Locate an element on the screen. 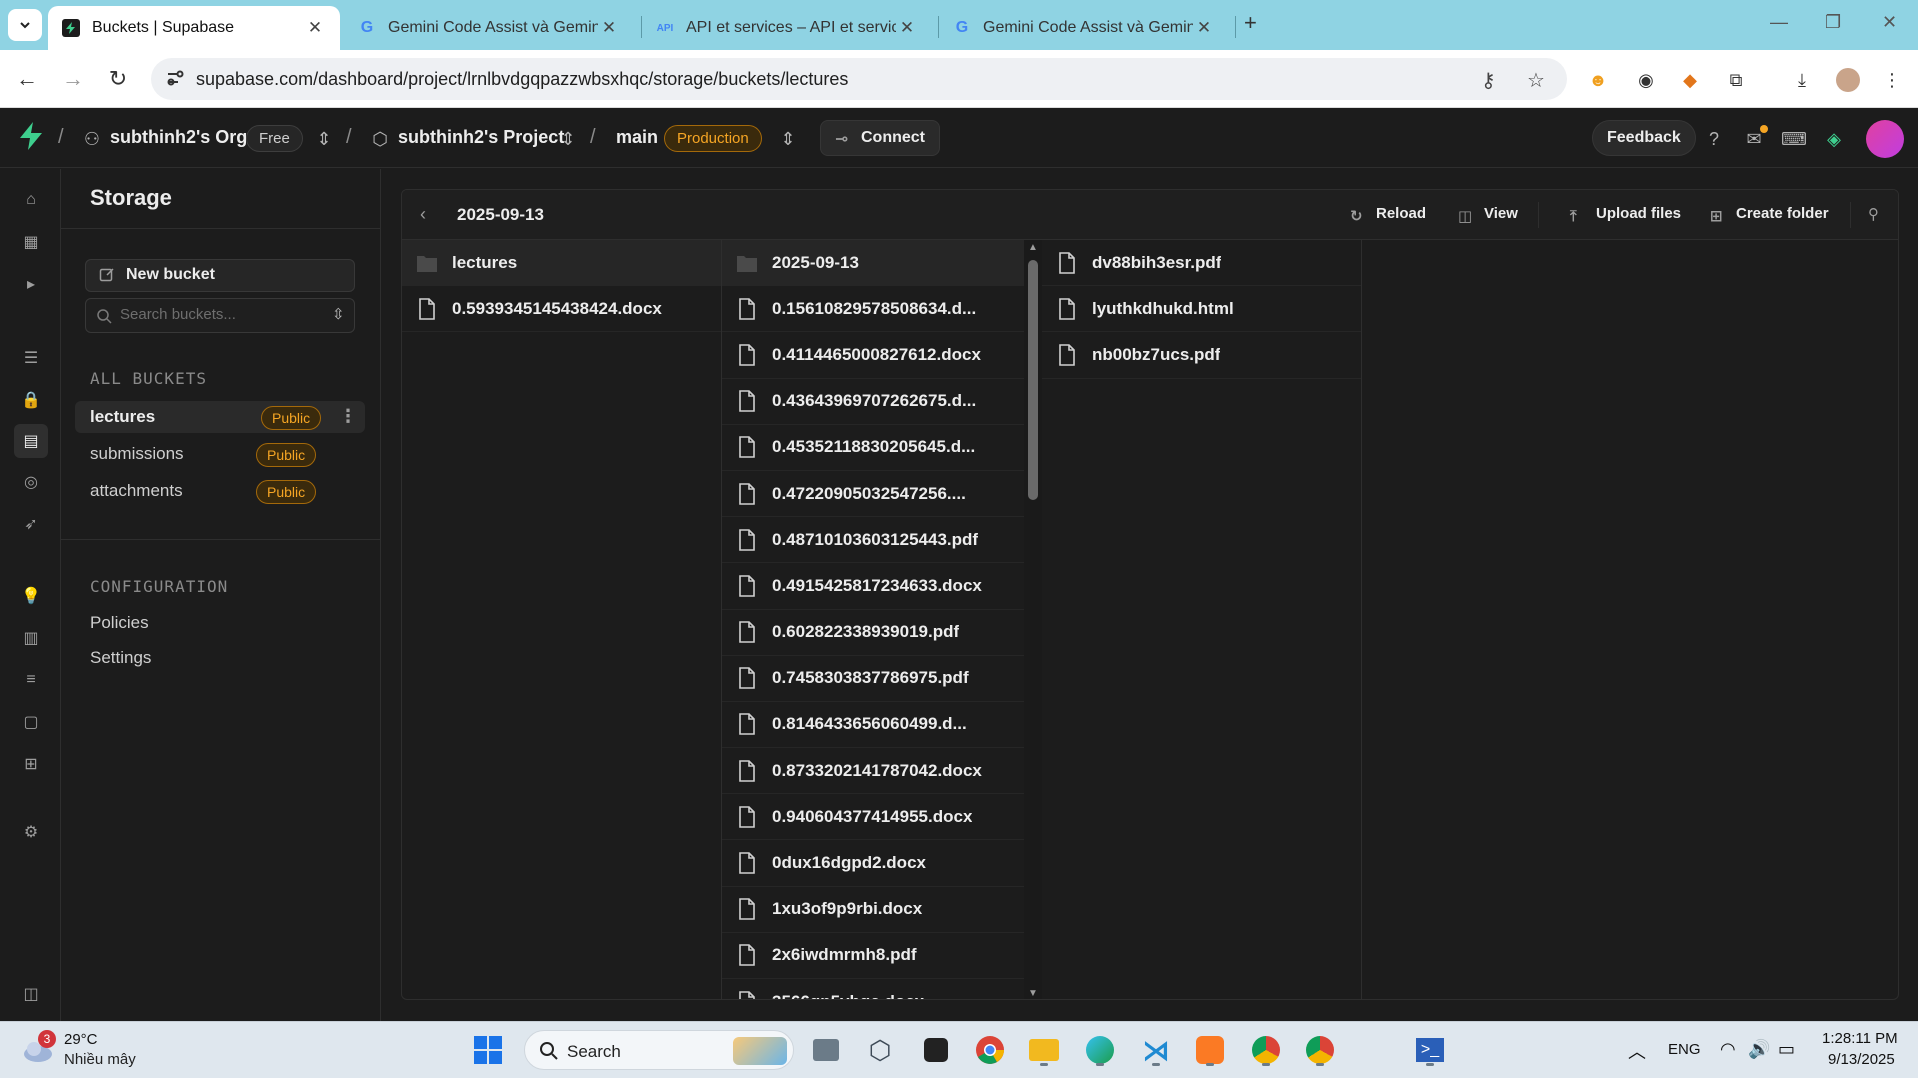 This screenshot has width=1918, height=1078. reload-icon: ↻ is located at coordinates (118, 79).